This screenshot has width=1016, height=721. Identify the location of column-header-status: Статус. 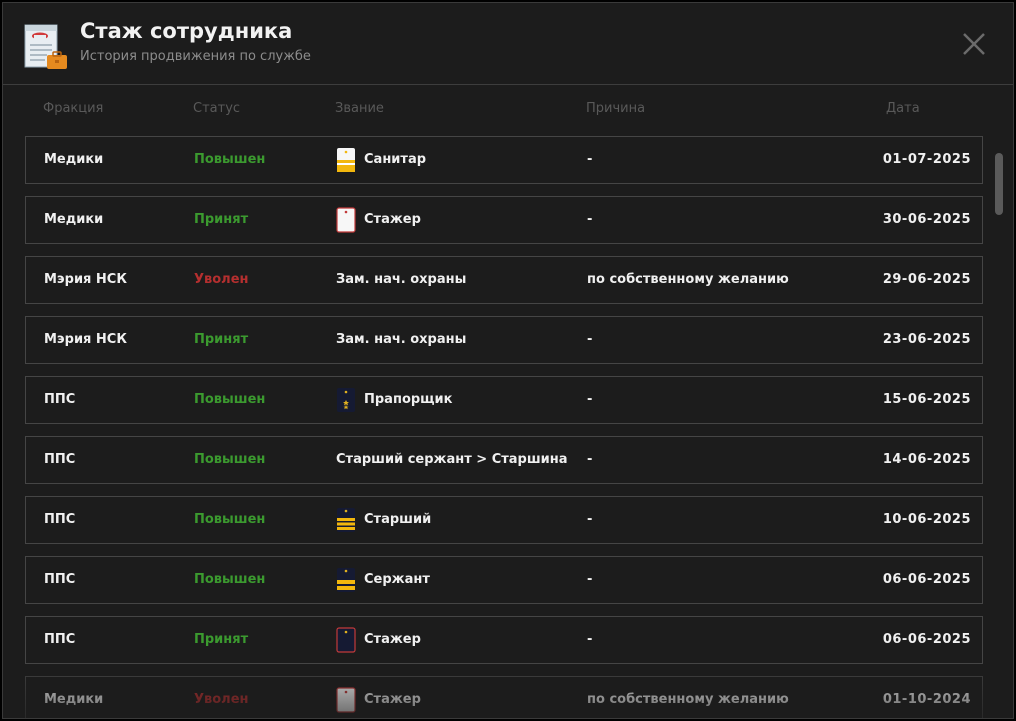
(217, 108).